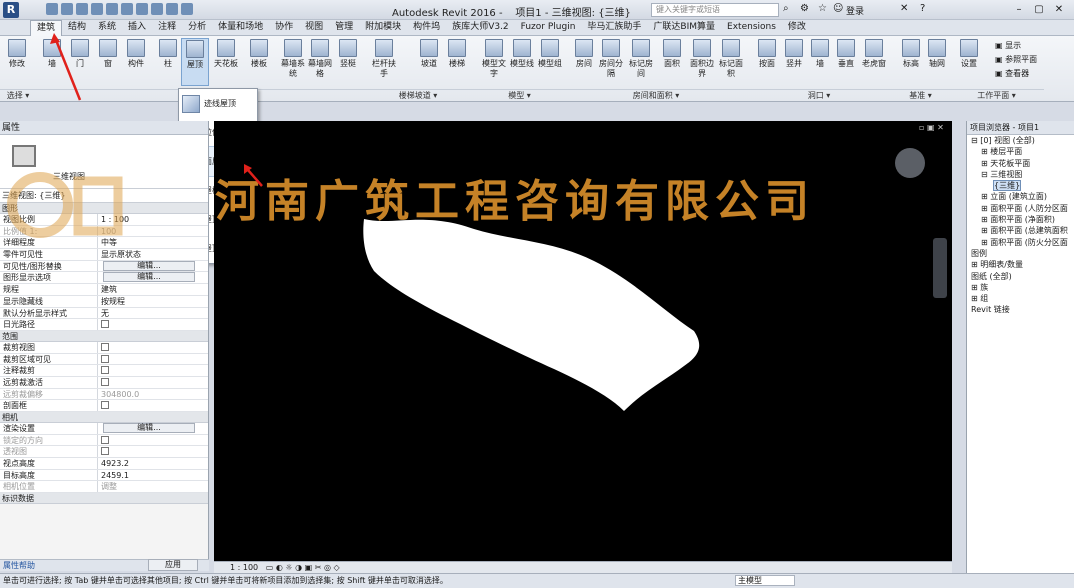 Image resolution: width=1074 pixels, height=588 pixels. Describe the element at coordinates (1020, 196) in the screenshot. I see `browser-tree-item: ⊞ 立面 (建筑立面)` at that location.